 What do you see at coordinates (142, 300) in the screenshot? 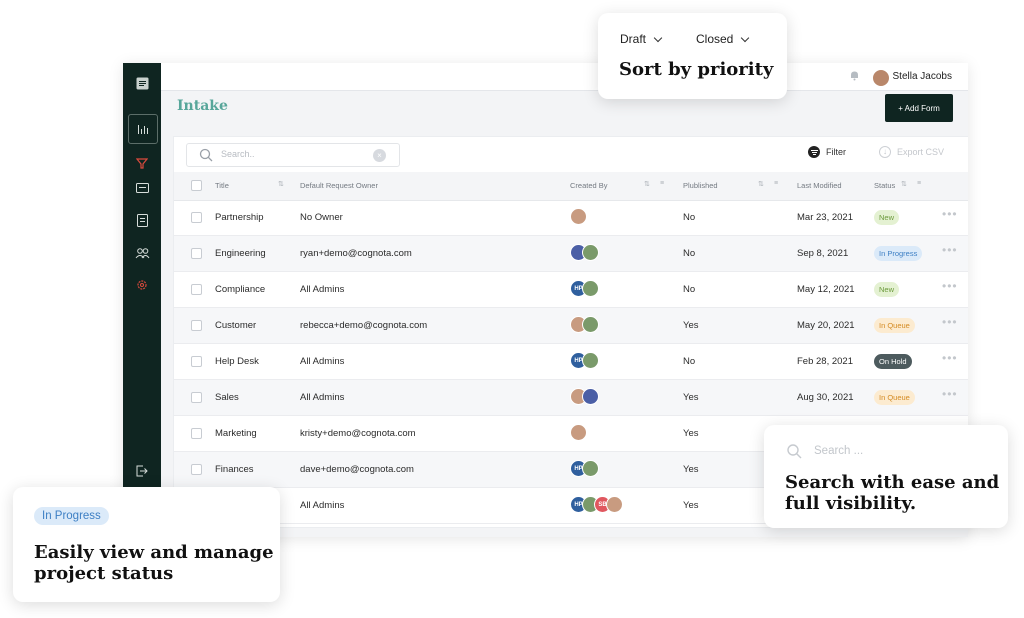
I see `sidebar` at bounding box center [142, 300].